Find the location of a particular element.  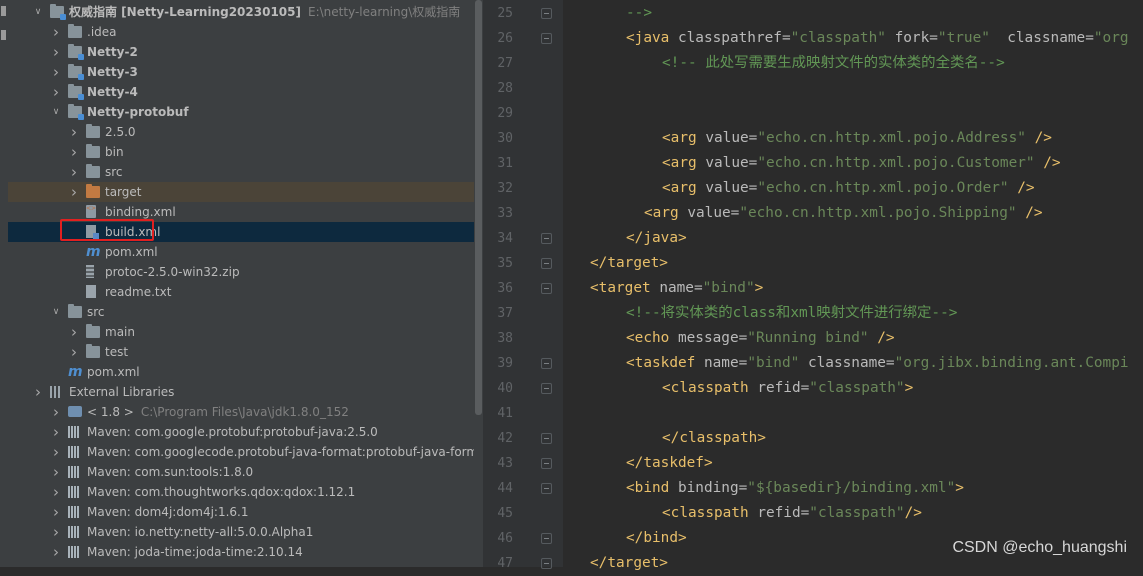

tree-item: › Netty-4 is located at coordinates (241, 92).